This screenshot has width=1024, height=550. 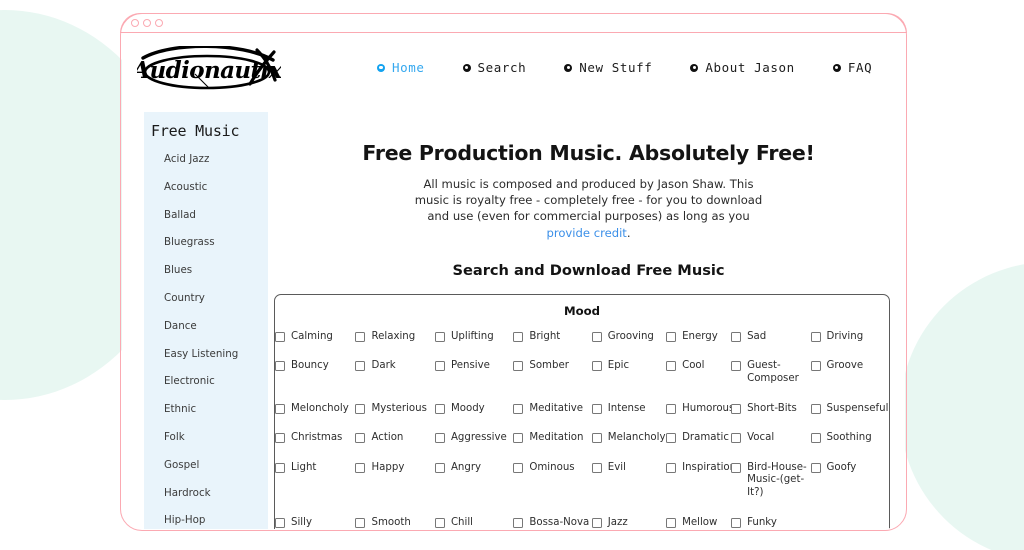 What do you see at coordinates (401, 67) in the screenshot?
I see `nav-item-home: Home` at bounding box center [401, 67].